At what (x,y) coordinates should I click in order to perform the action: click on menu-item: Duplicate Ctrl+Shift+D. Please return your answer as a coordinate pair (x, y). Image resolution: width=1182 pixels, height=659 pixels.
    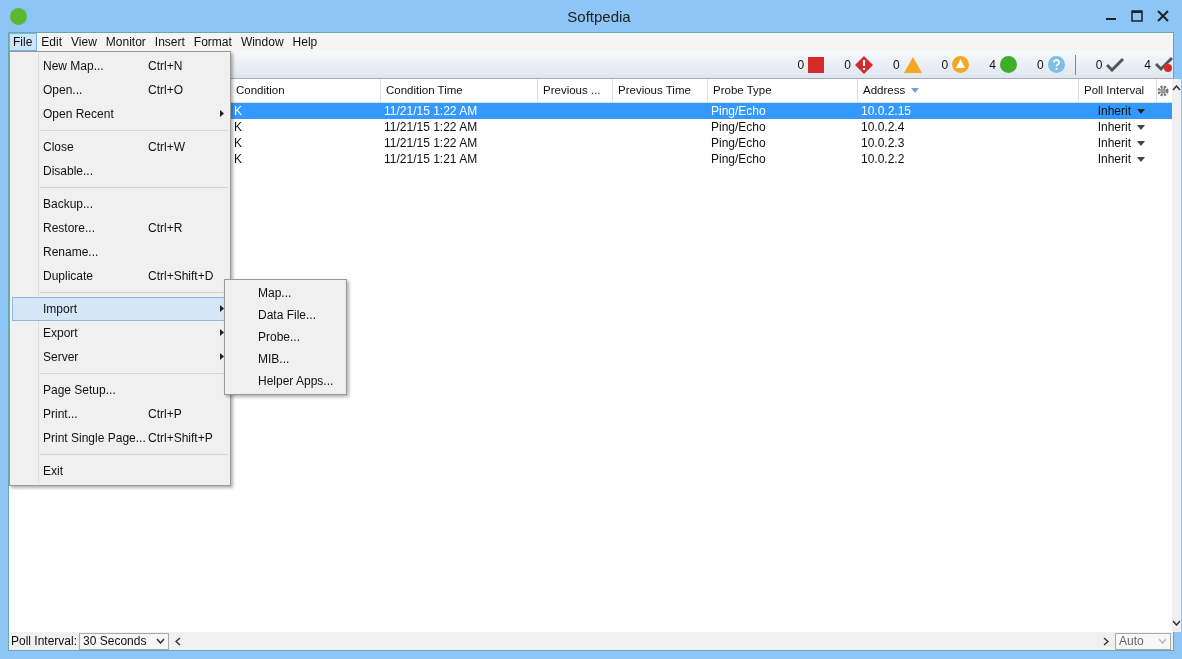
    Looking at the image, I should click on (120, 276).